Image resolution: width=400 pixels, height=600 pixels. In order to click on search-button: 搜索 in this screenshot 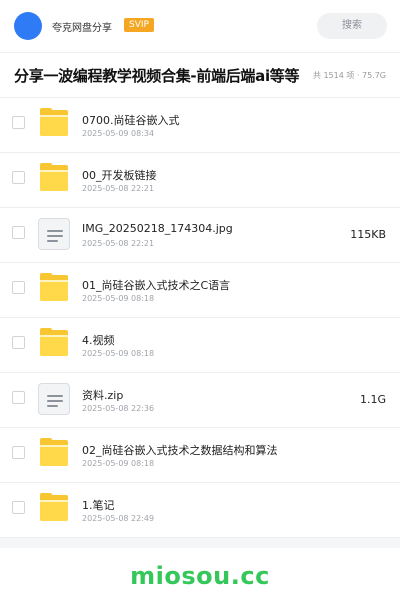, I will do `click(352, 26)`.